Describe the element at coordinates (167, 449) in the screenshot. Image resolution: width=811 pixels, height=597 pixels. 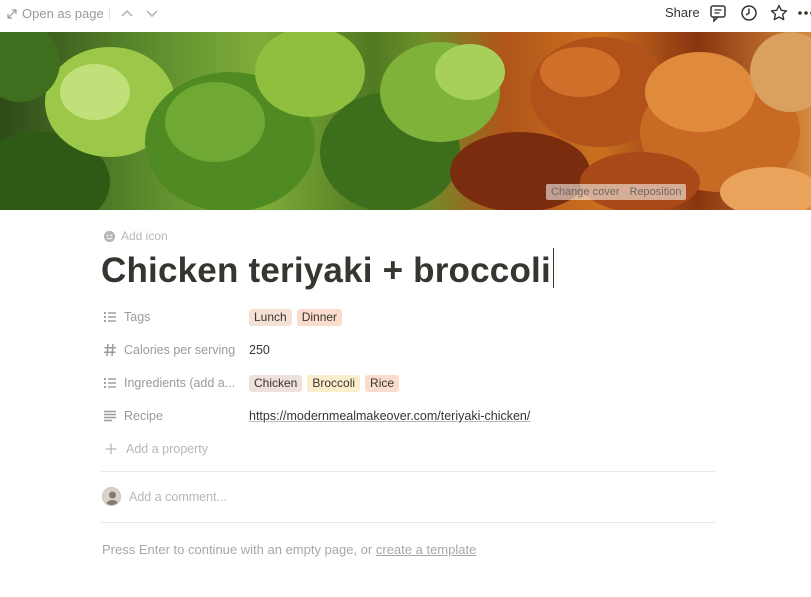
I see `add-property-label: Add a property` at that location.